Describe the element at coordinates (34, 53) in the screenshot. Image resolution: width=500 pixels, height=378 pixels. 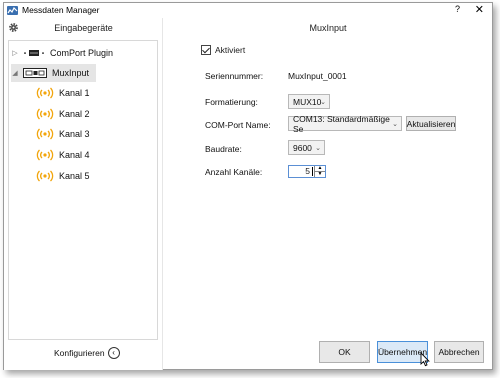
I see `serial-plug-icon` at that location.